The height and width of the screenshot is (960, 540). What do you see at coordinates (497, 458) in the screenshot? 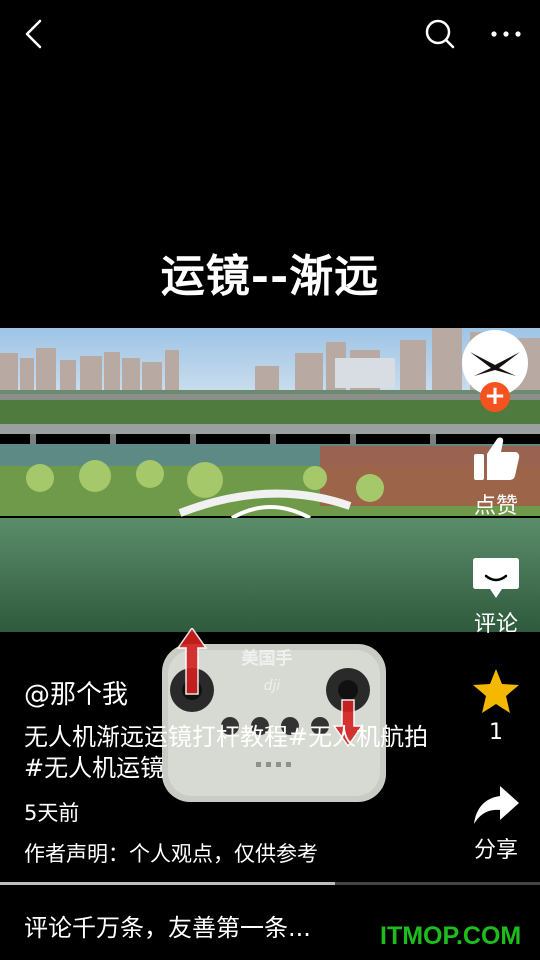
I see `thumbs-up-icon` at bounding box center [497, 458].